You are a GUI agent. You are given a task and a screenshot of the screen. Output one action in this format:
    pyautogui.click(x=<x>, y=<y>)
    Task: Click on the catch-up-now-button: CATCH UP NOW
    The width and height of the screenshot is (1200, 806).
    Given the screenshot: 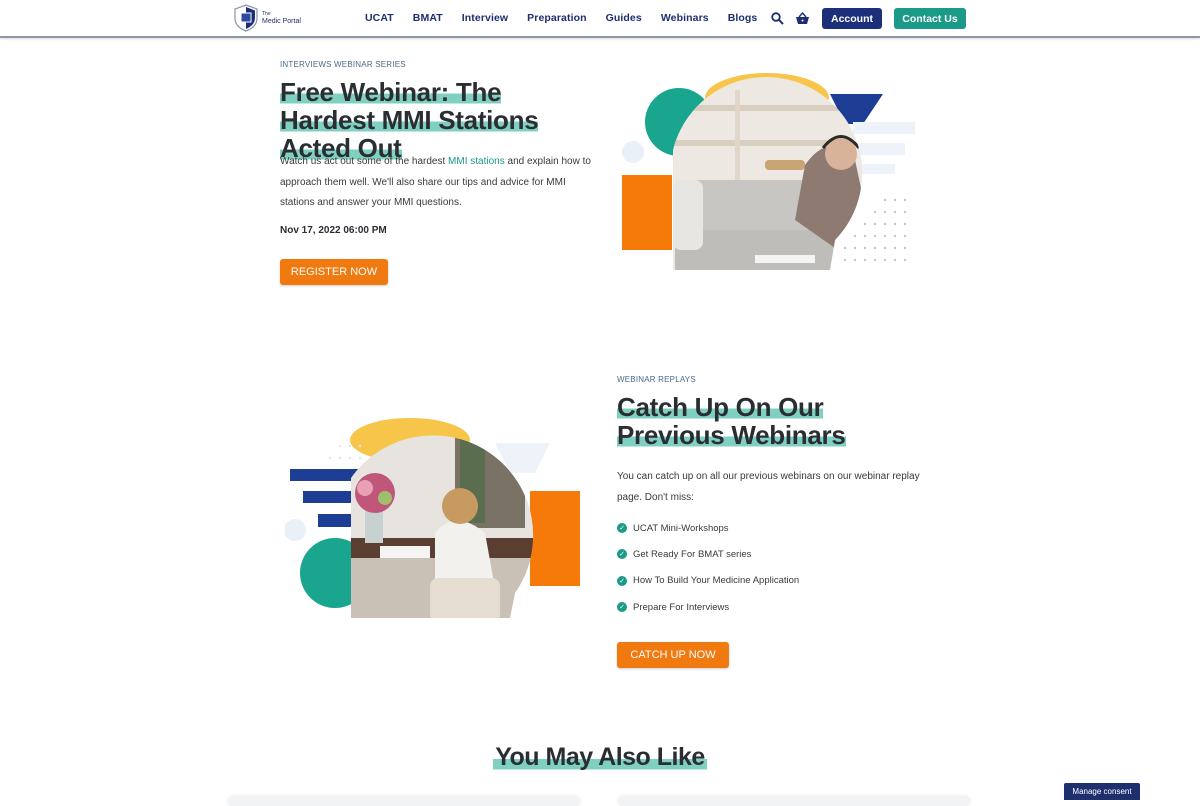 What is the action you would take?
    pyautogui.click(x=673, y=655)
    